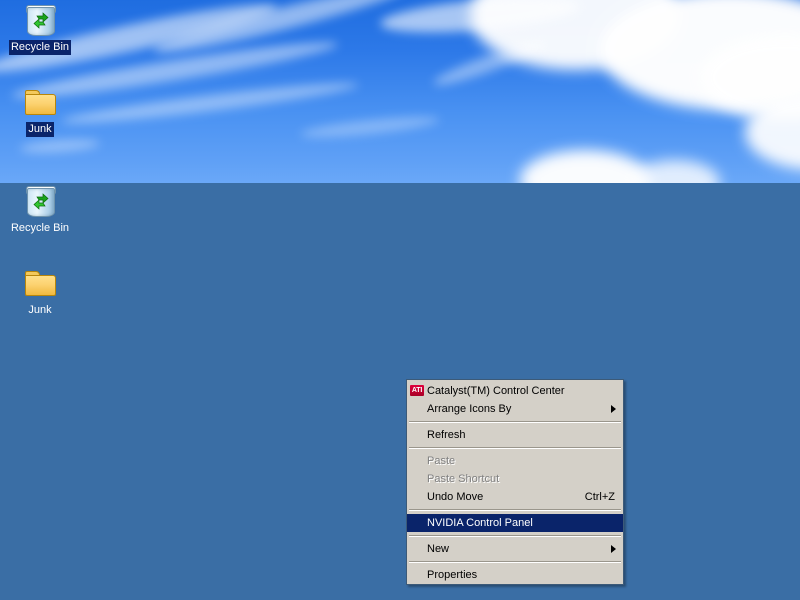 This screenshot has width=800, height=600. What do you see at coordinates (515, 497) in the screenshot?
I see `menu-item-undo-move: Undo Move Ctrl+Z` at bounding box center [515, 497].